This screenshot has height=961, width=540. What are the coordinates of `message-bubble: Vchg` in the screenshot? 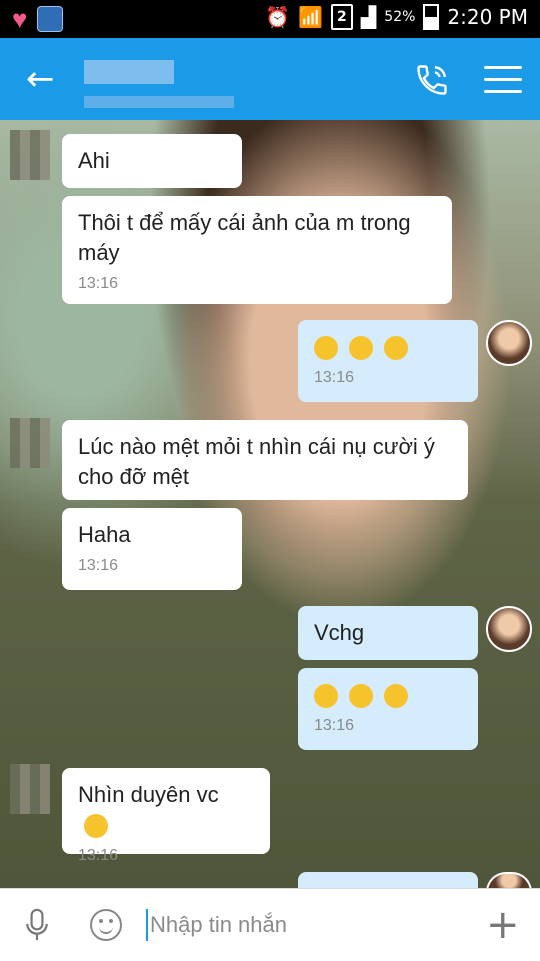 It's located at (388, 633).